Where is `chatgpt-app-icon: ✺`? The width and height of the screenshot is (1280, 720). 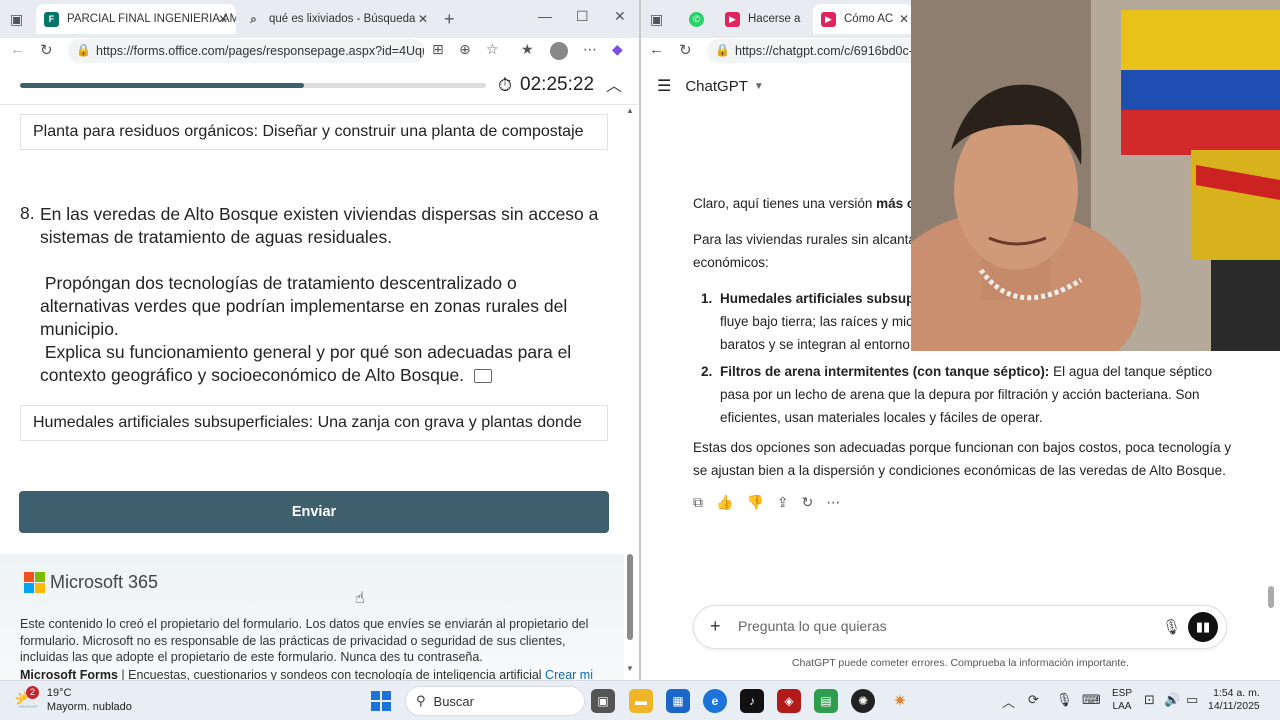
chatgpt-app-icon: ✺ is located at coordinates (863, 701).